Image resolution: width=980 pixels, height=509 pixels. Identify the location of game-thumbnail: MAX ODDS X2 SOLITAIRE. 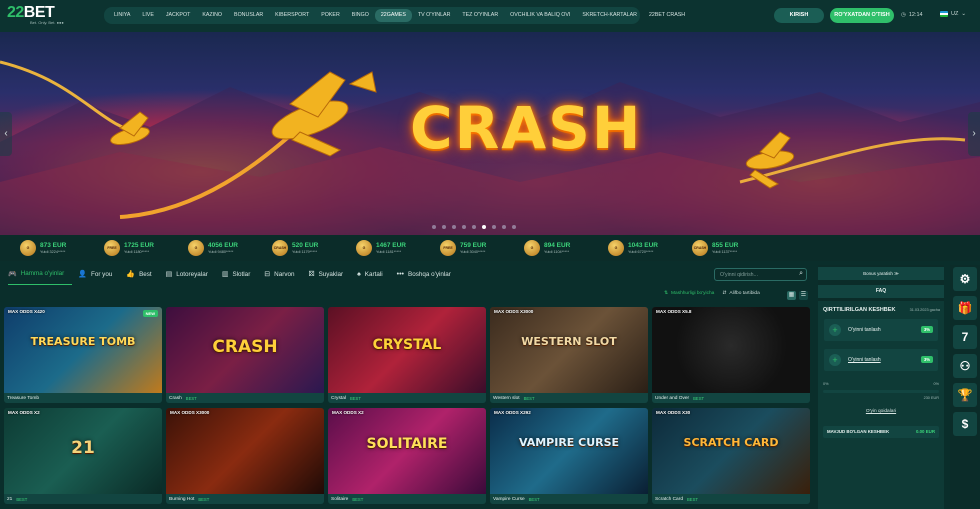
(407, 451).